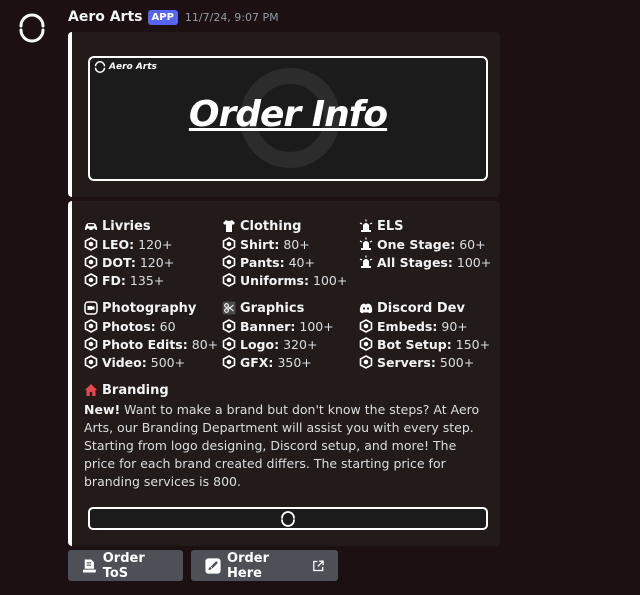 The height and width of the screenshot is (595, 640). What do you see at coordinates (154, 226) in the screenshot?
I see `section-header: Livries` at bounding box center [154, 226].